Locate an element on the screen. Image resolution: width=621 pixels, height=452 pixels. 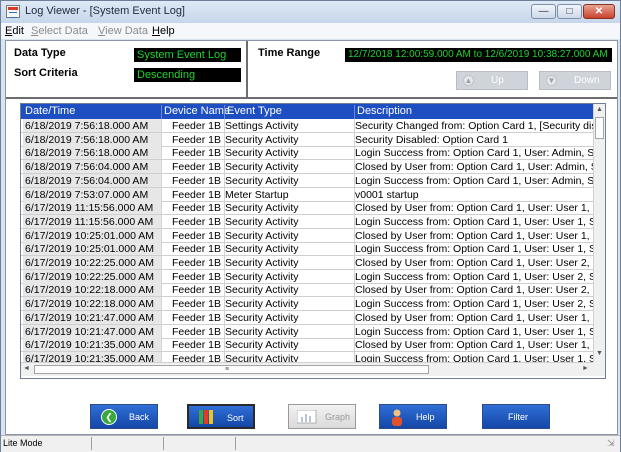
column-header-event-type: Event Type is located at coordinates (254, 111).